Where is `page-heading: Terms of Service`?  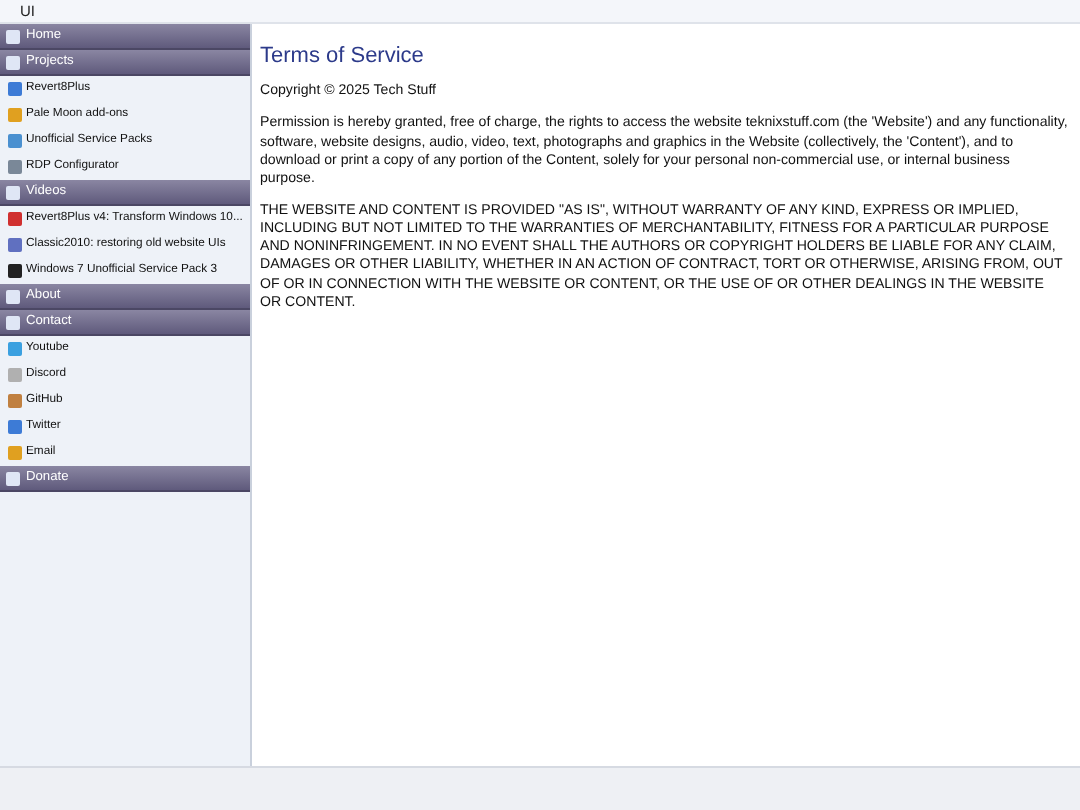 page-heading: Terms of Service is located at coordinates (343, 57).